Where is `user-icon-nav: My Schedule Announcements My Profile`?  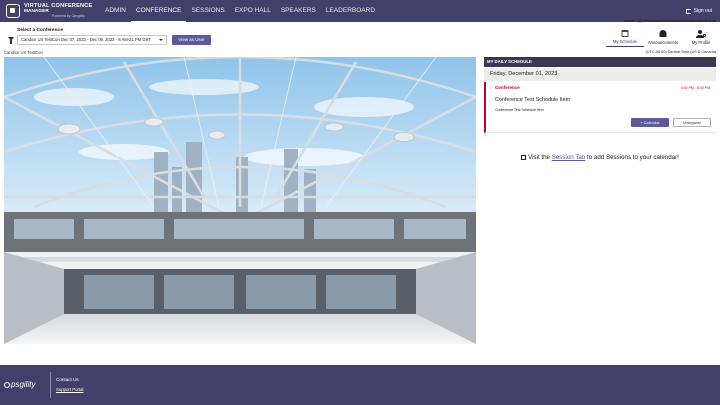
user-icon-nav: My Schedule Announcements My Profile is located at coordinates (663, 37).